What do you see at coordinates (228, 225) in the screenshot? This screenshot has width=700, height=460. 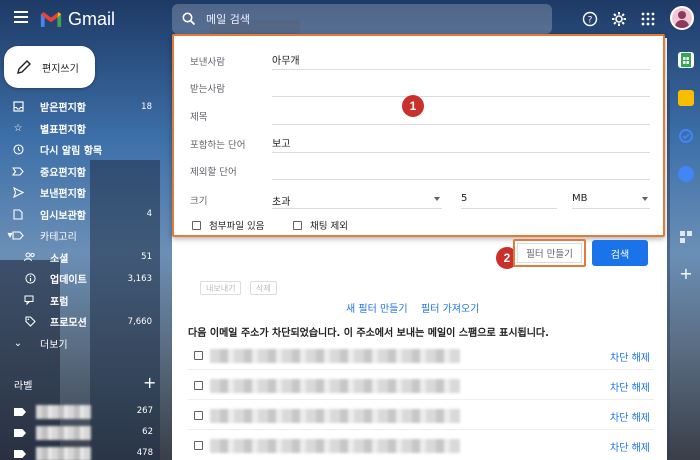 I see `has-attachment-checkbox: 첨부파일 있음` at bounding box center [228, 225].